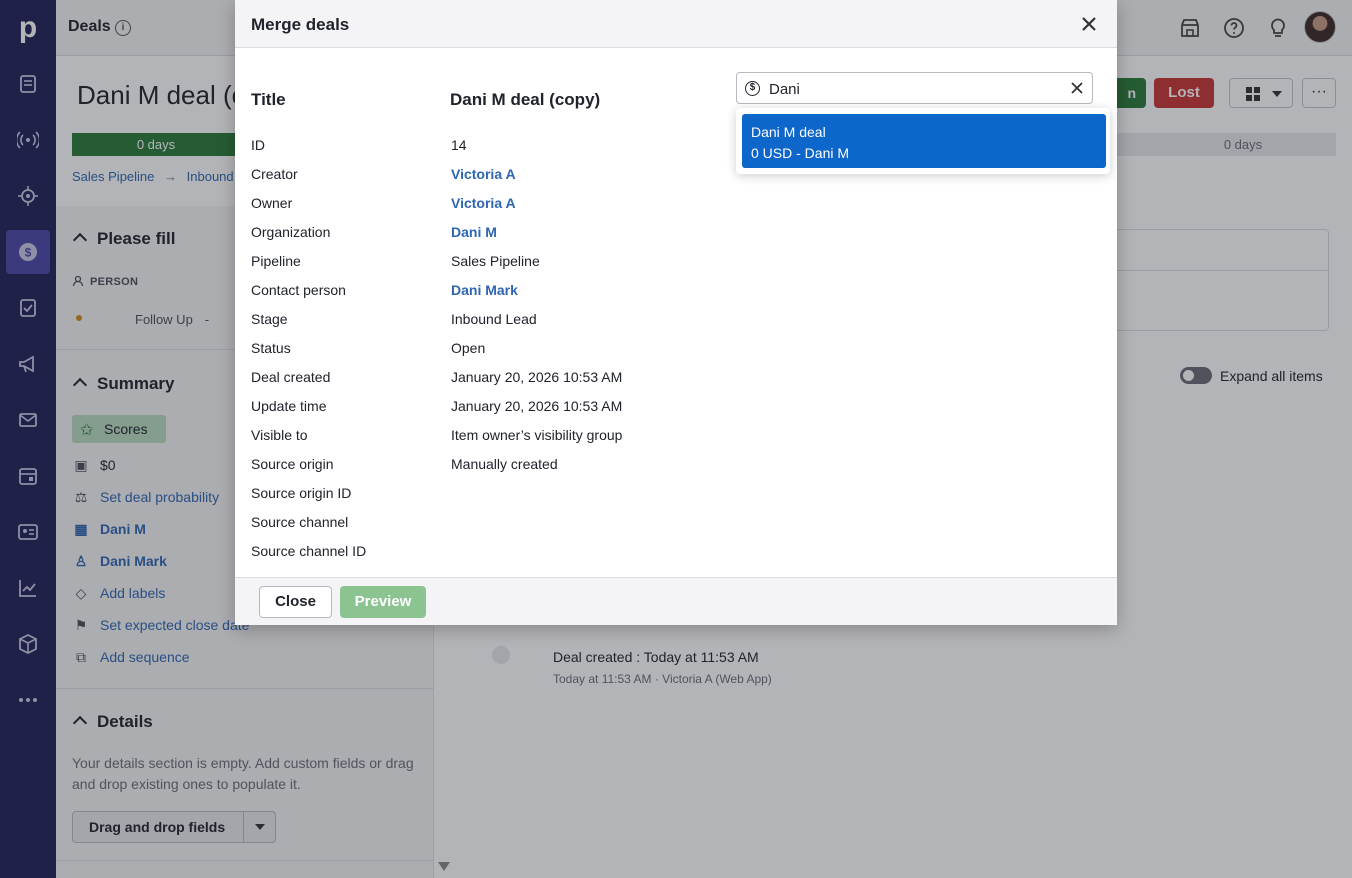 This screenshot has height=878, width=1352. I want to click on search-result-option: Dani M deal 0 USD - Dani M, so click(924, 141).